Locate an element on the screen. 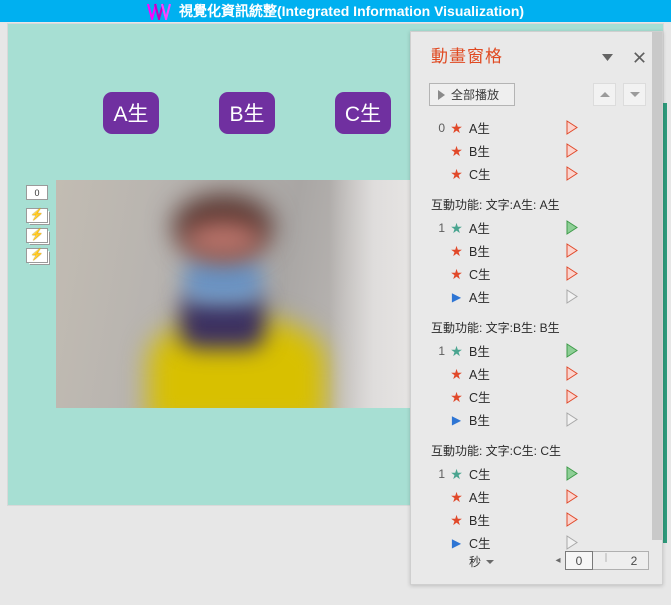  play-triangle-icon is located at coordinates (441, 94).